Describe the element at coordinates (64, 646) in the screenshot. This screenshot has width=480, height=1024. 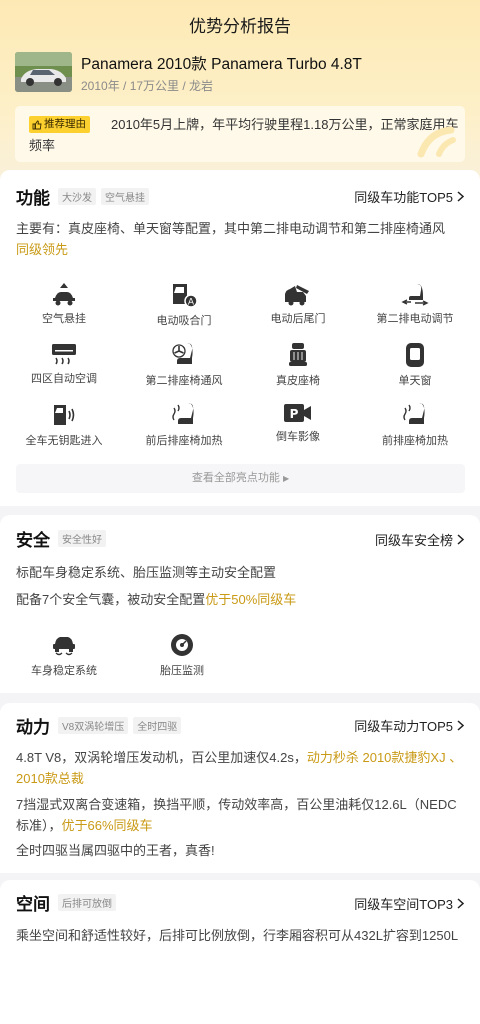
I see `stability-control-icon` at that location.